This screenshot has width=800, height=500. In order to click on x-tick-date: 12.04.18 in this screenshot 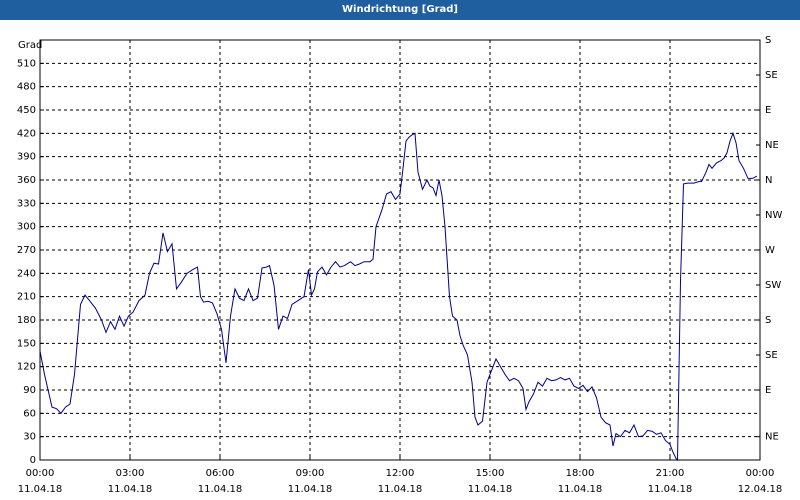, I will do `click(760, 489)`.